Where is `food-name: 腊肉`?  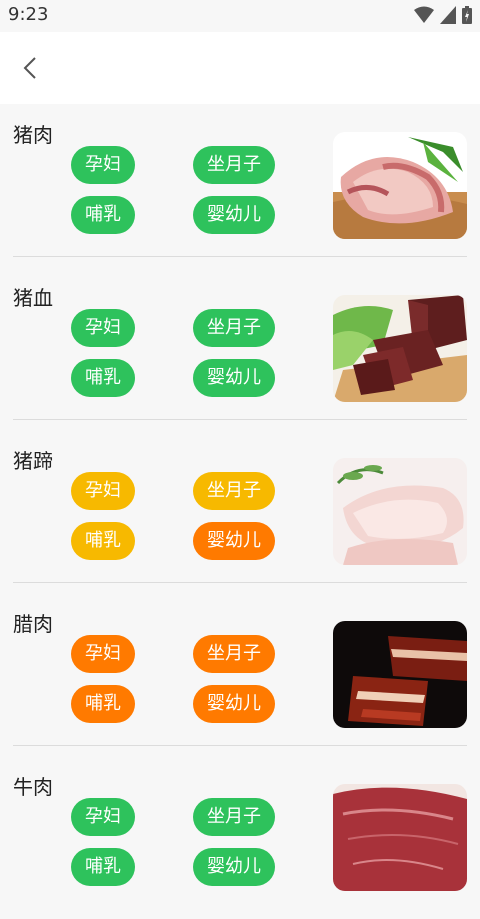 food-name: 腊肉 is located at coordinates (33, 624).